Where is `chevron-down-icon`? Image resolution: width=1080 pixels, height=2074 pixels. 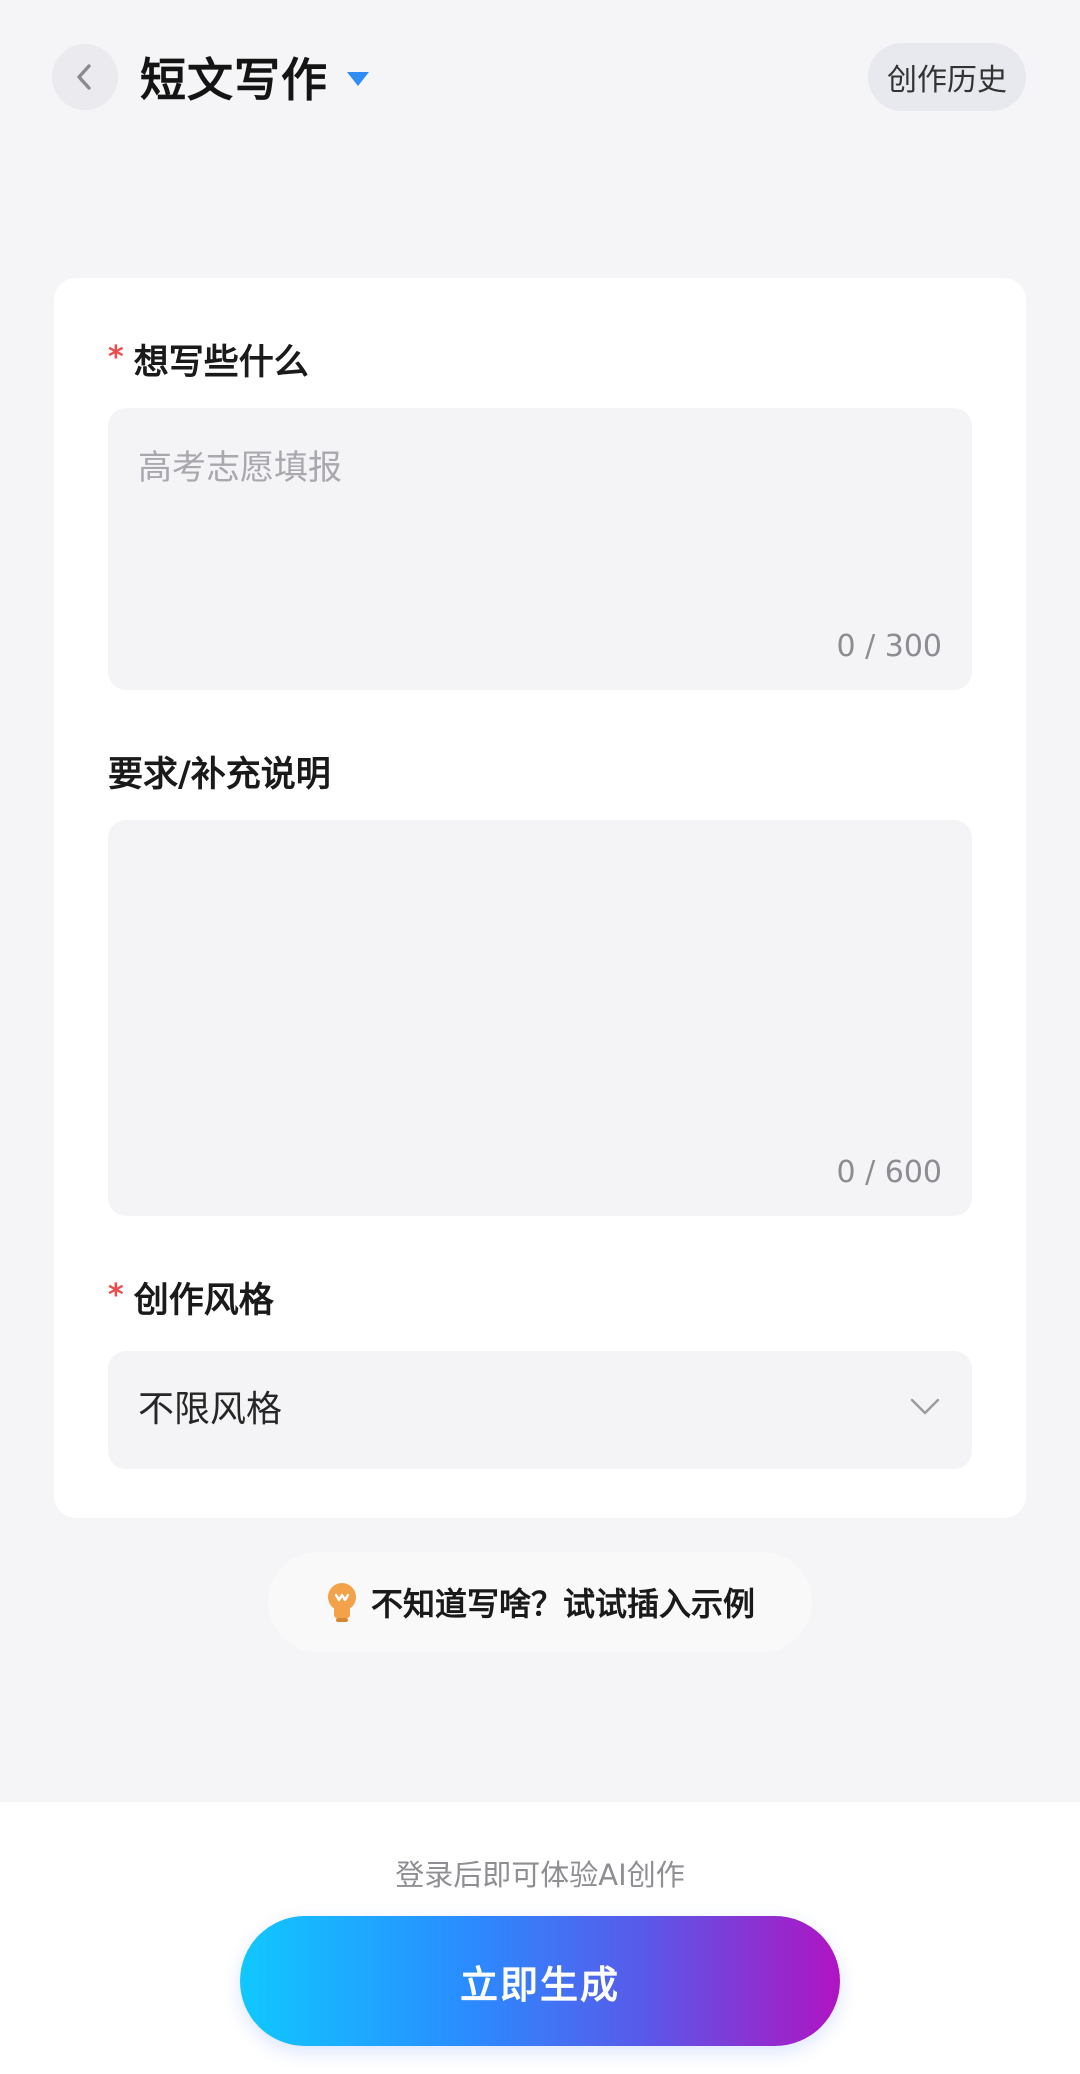
chevron-down-icon is located at coordinates (925, 1406).